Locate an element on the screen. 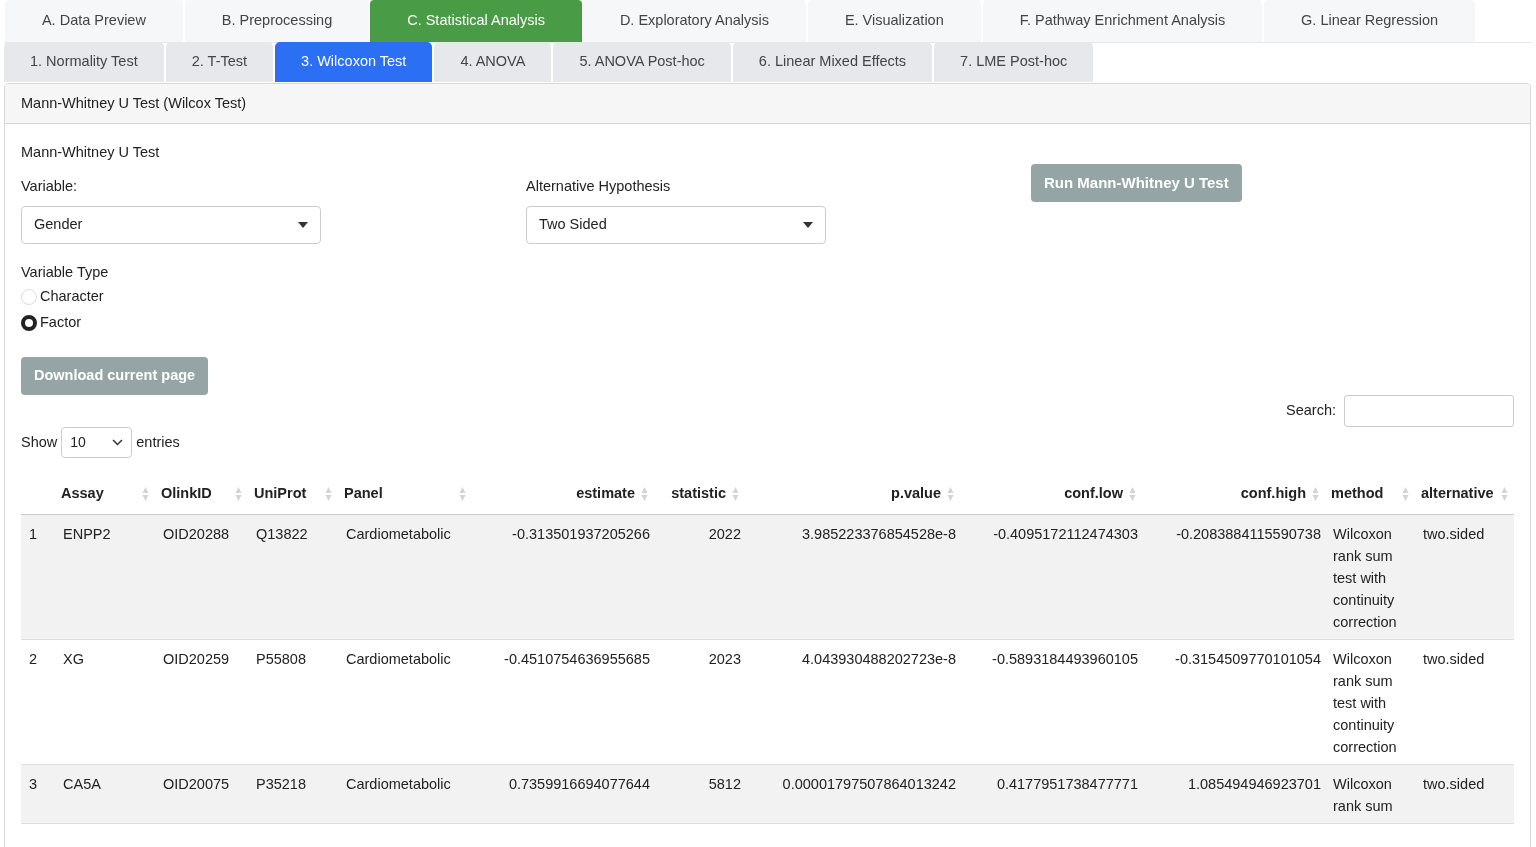 The height and width of the screenshot is (847, 1536). entries-select: 10 is located at coordinates (97, 443).